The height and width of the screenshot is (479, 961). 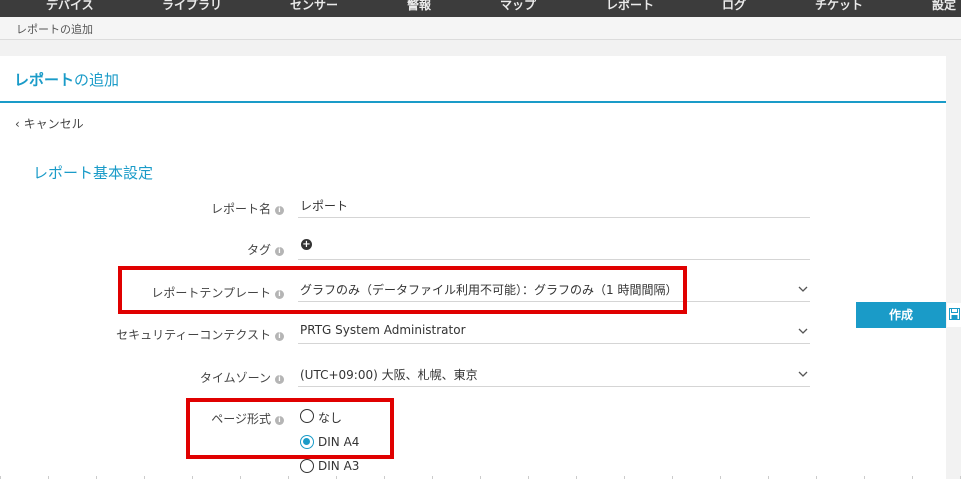 I want to click on security-value: PRTG System Administrator, so click(x=383, y=330).